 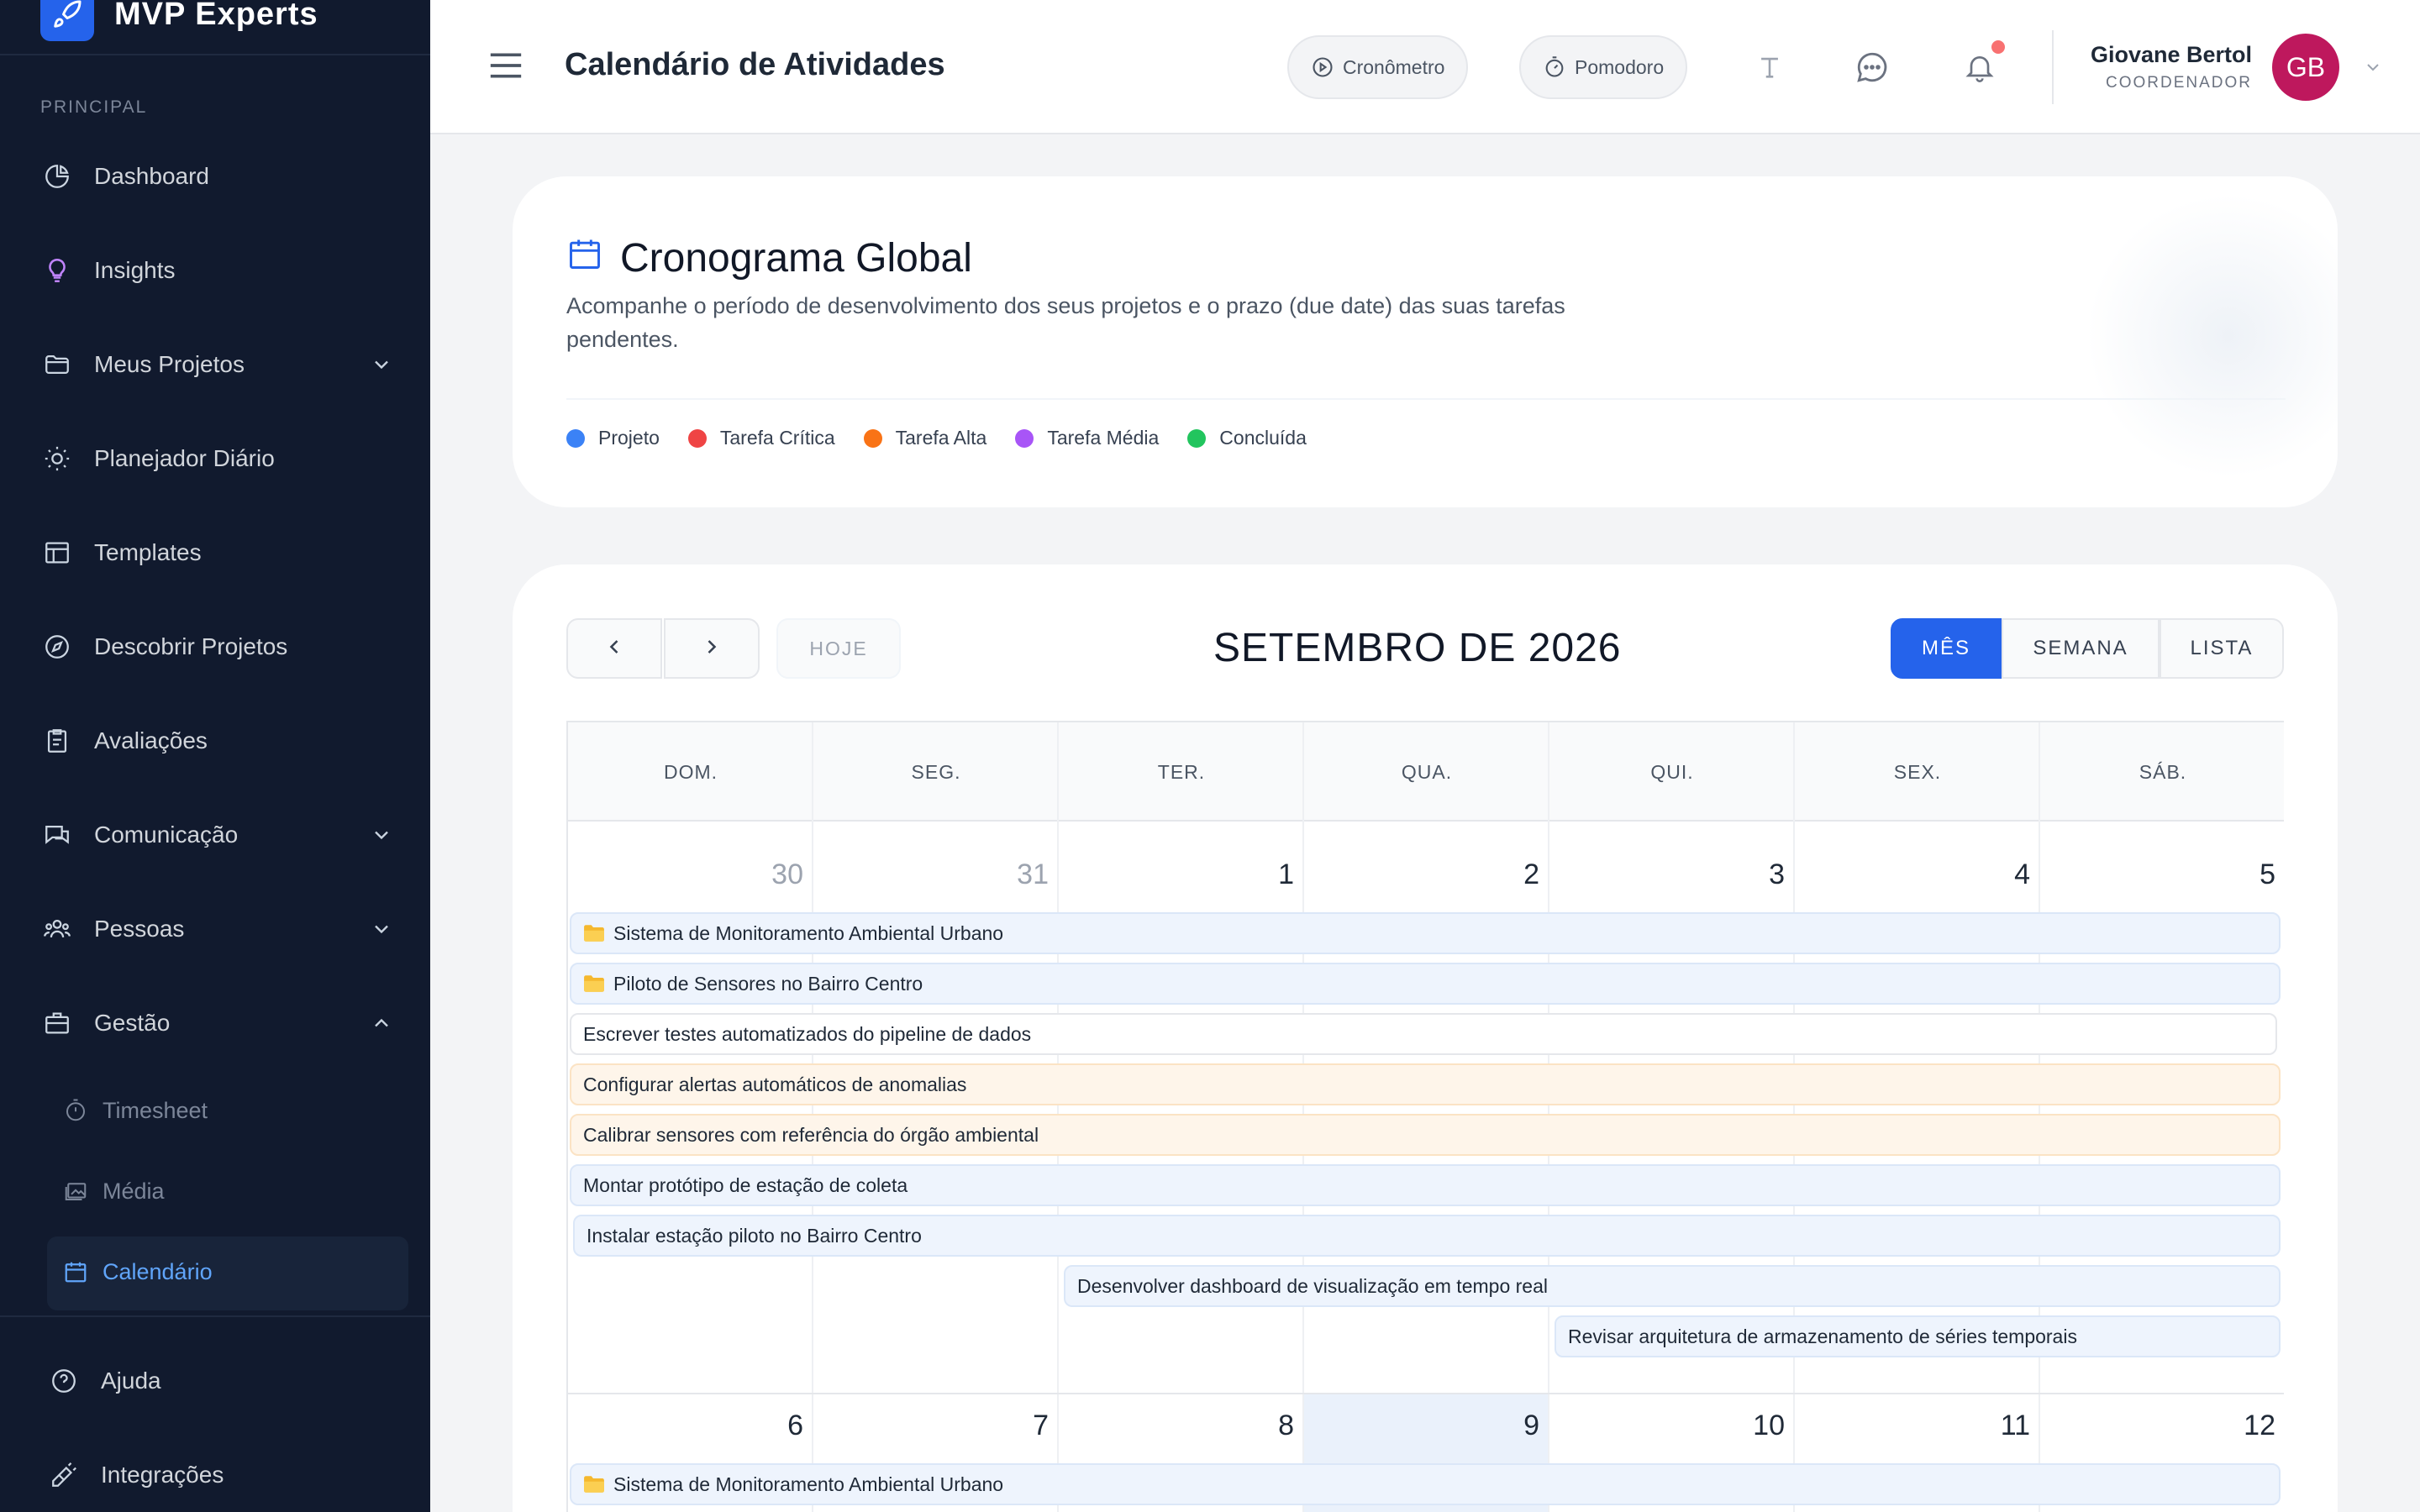 I want to click on calendar-event-project: Piloto de Sensores no Bairro Centro, so click(x=1425, y=984).